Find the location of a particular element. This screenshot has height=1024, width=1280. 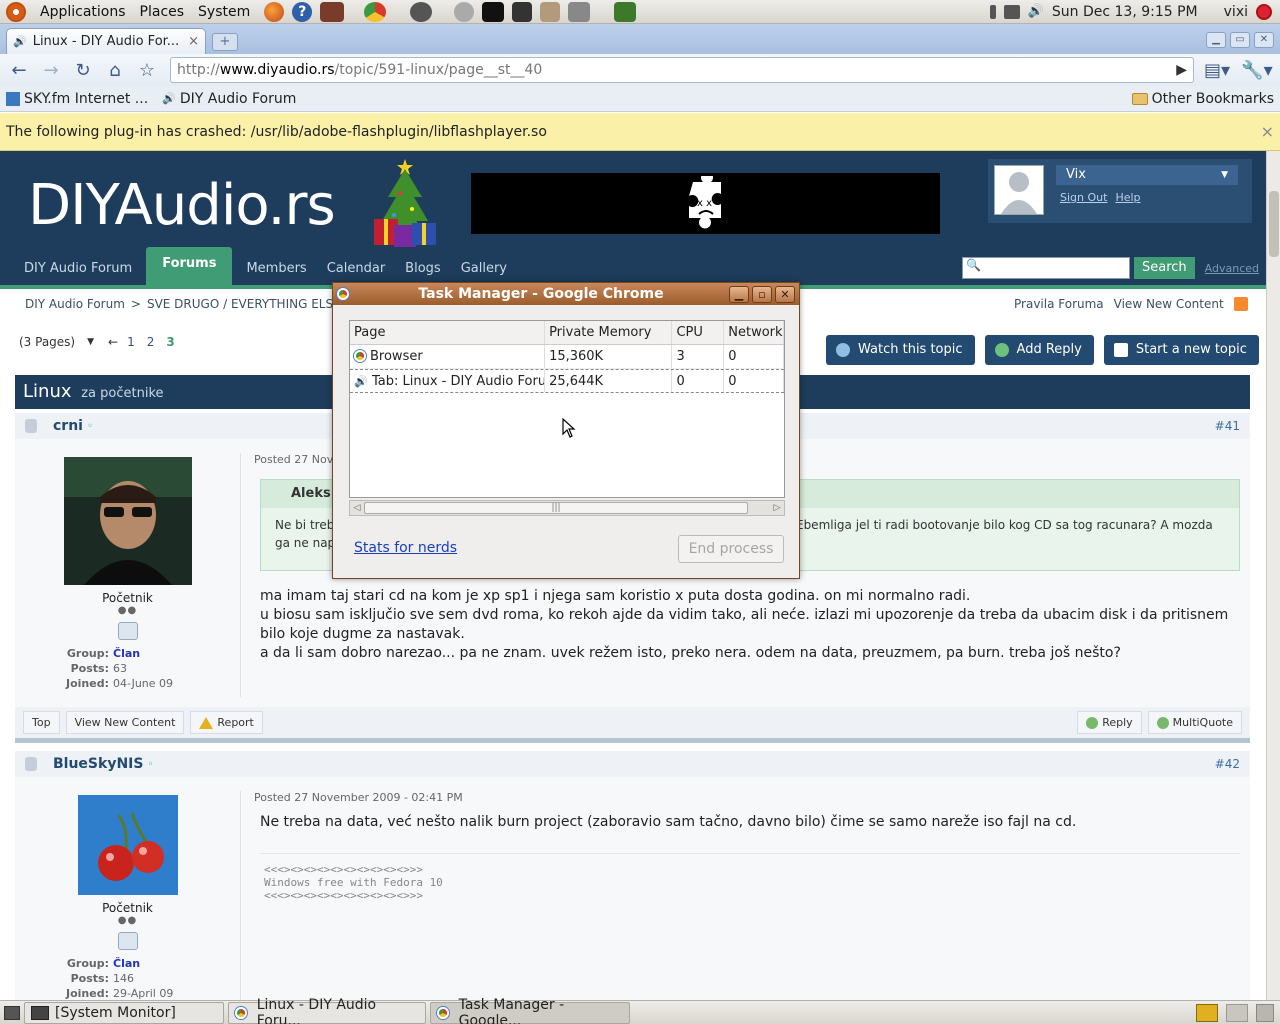

report-button: Report is located at coordinates (226, 722).